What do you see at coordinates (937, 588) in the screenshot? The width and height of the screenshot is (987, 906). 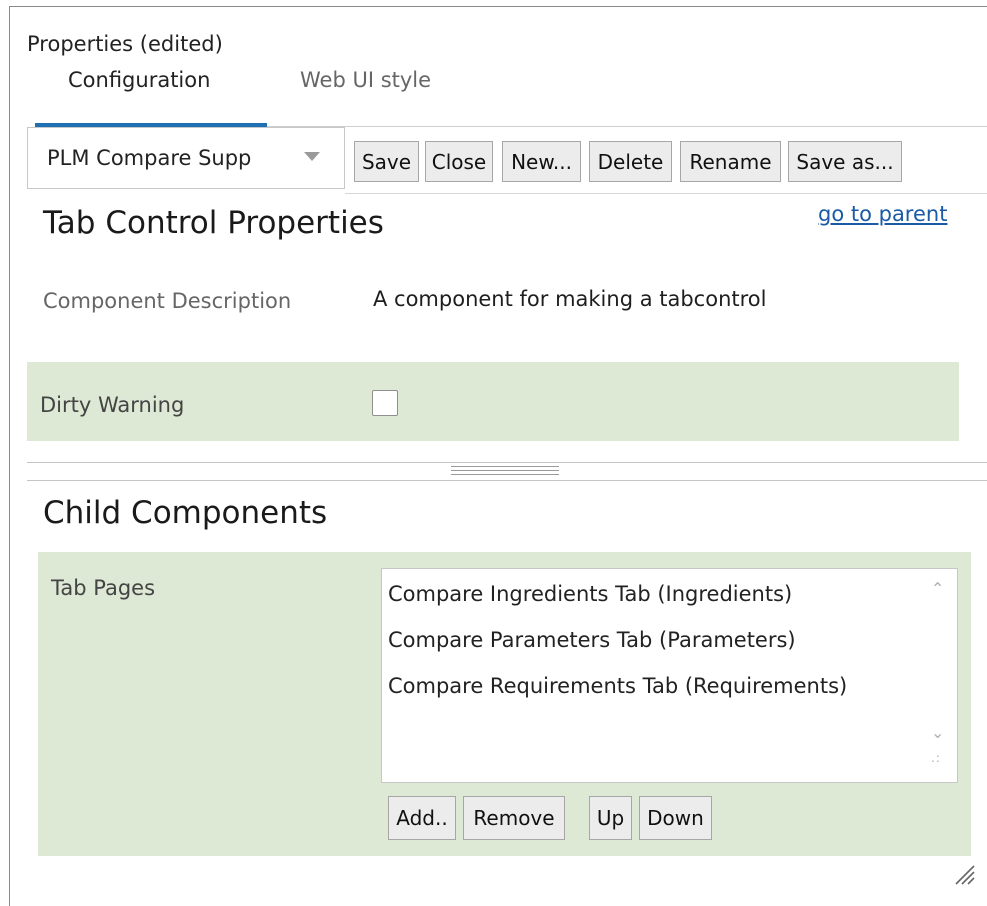 I see `scroll-up-icon: ⌃` at bounding box center [937, 588].